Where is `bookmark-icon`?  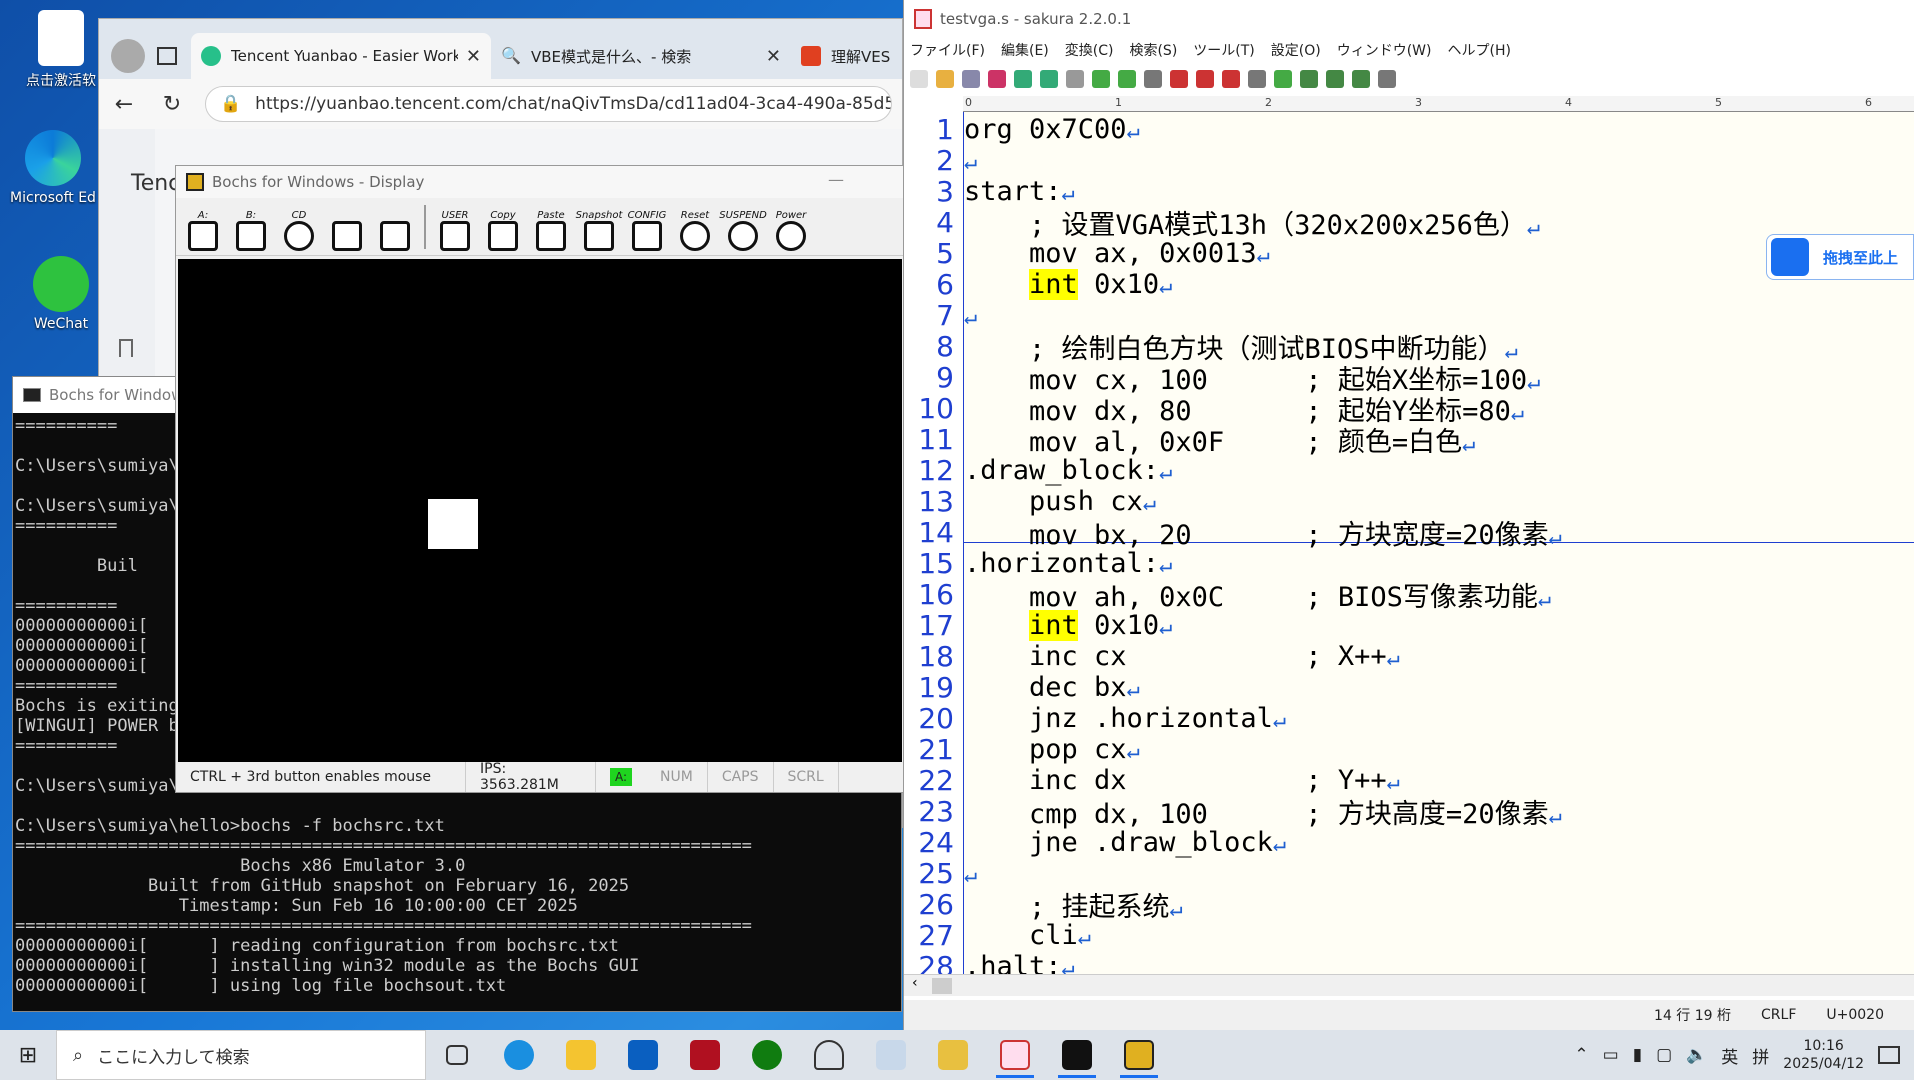 bookmark-icon is located at coordinates (126, 348).